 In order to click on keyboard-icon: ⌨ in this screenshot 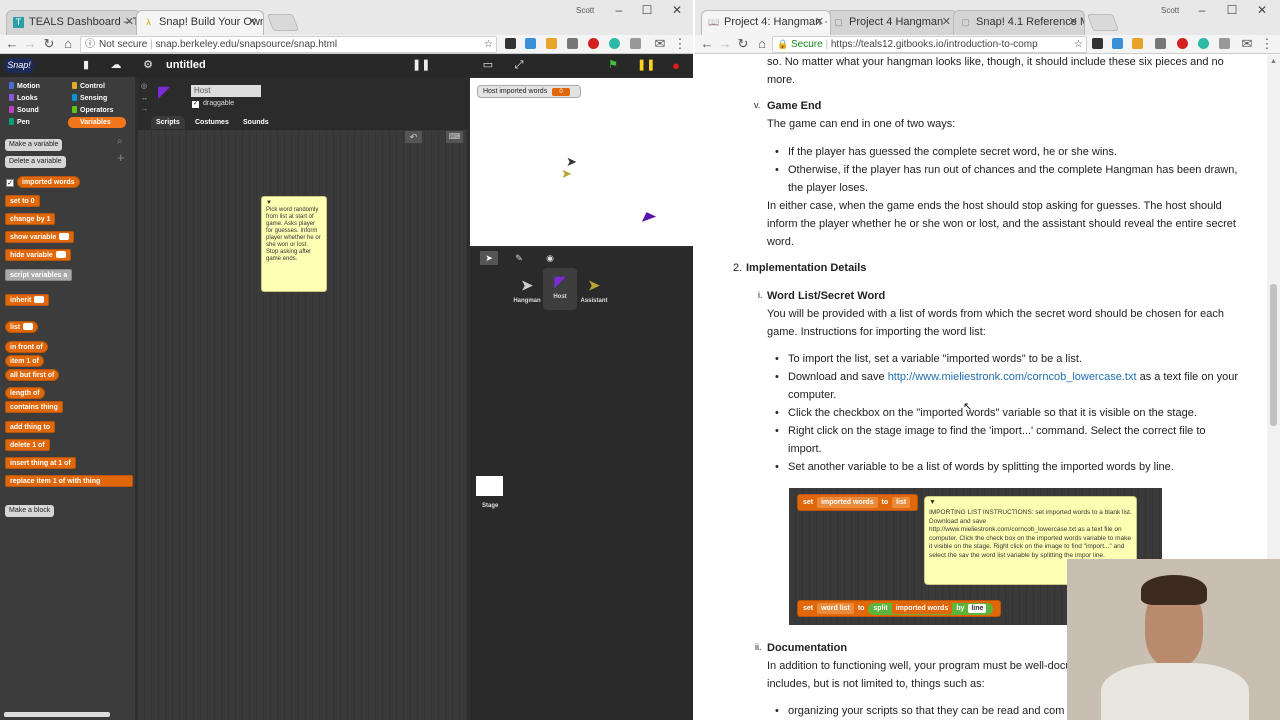, I will do `click(454, 137)`.